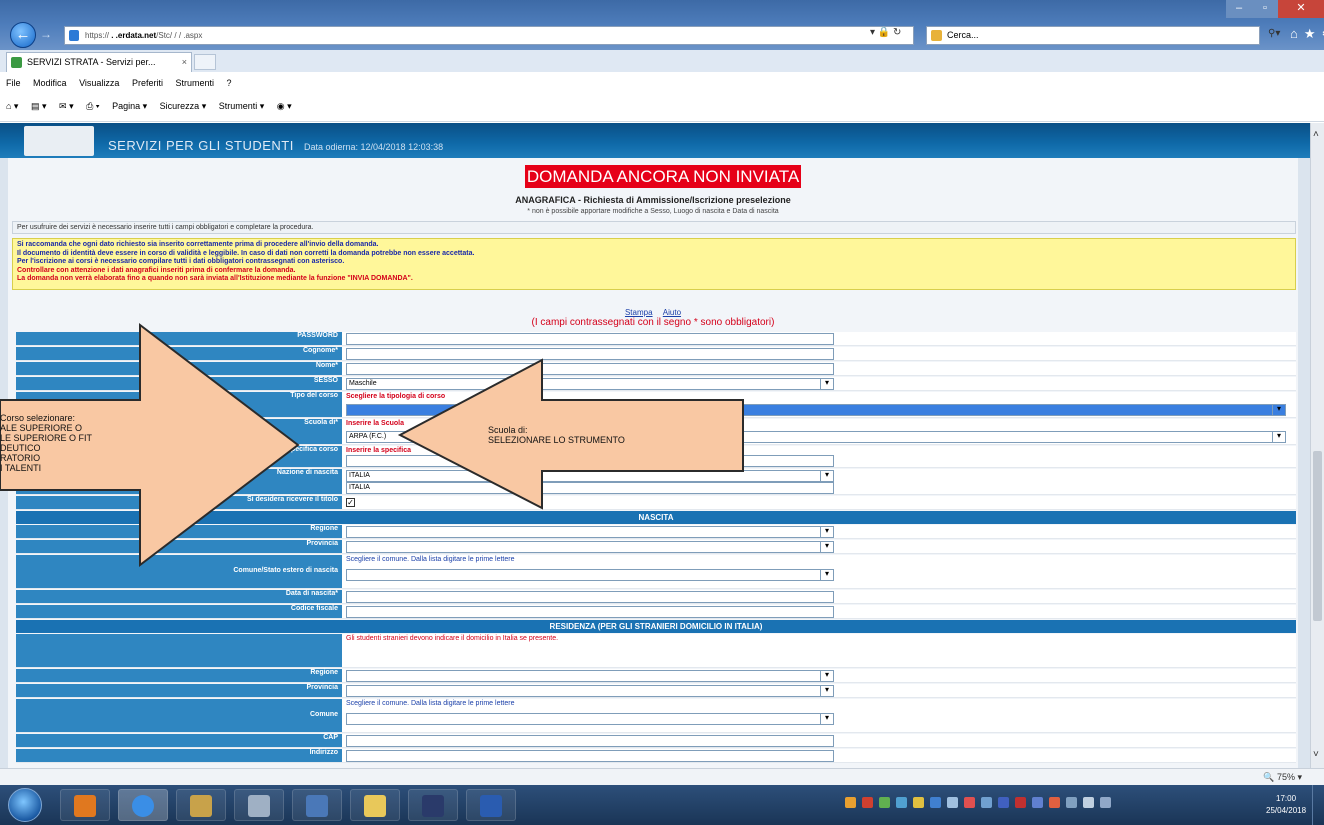 The width and height of the screenshot is (1324, 825). I want to click on clock-date: 25/04/2018, so click(1286, 810).